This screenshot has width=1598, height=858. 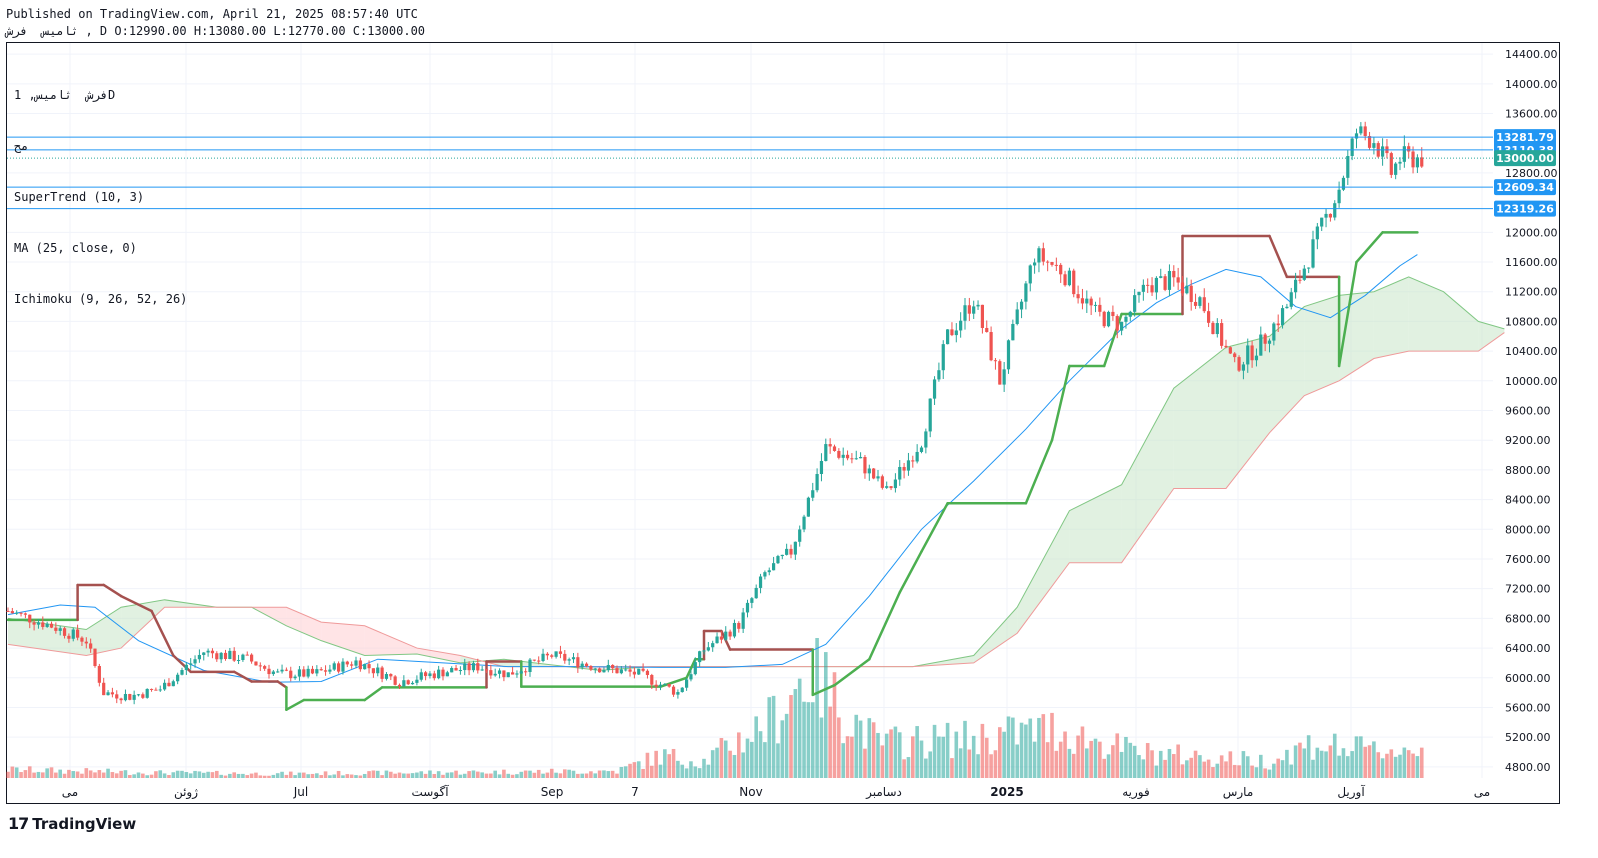 What do you see at coordinates (100, 197) in the screenshot?
I see `legend-supertrend: SuperTrend (10, 3)` at bounding box center [100, 197].